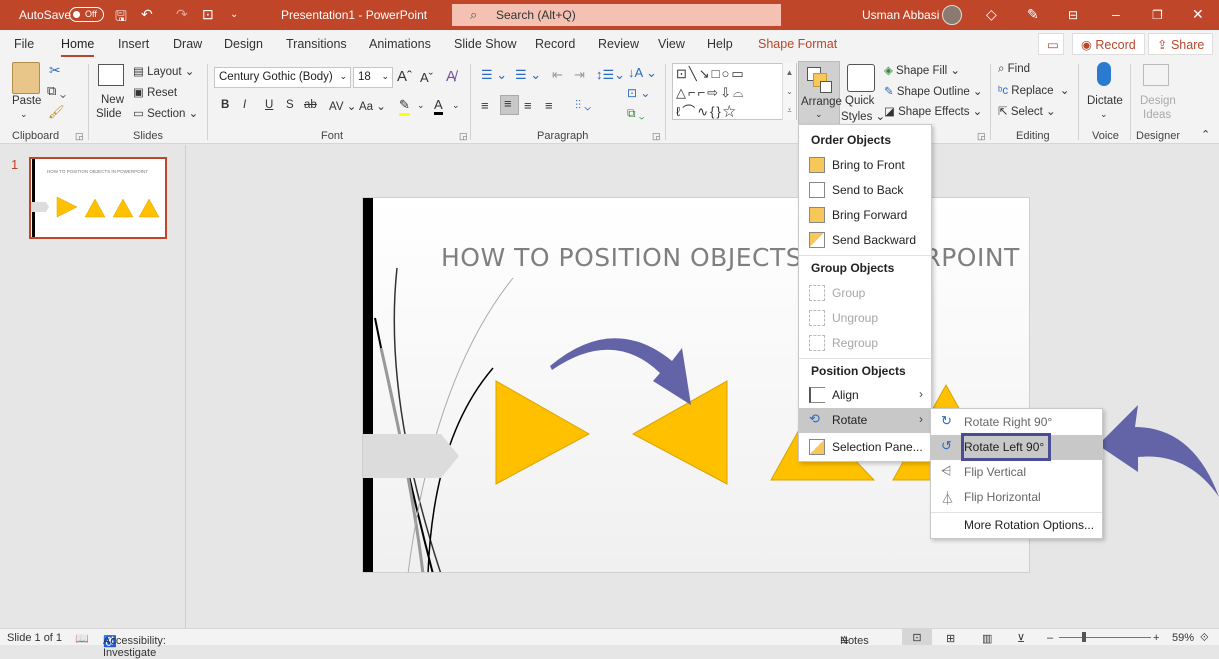  What do you see at coordinates (583, 105) in the screenshot?
I see `columns-icon: ⫶⫶ ⌄` at bounding box center [583, 105].